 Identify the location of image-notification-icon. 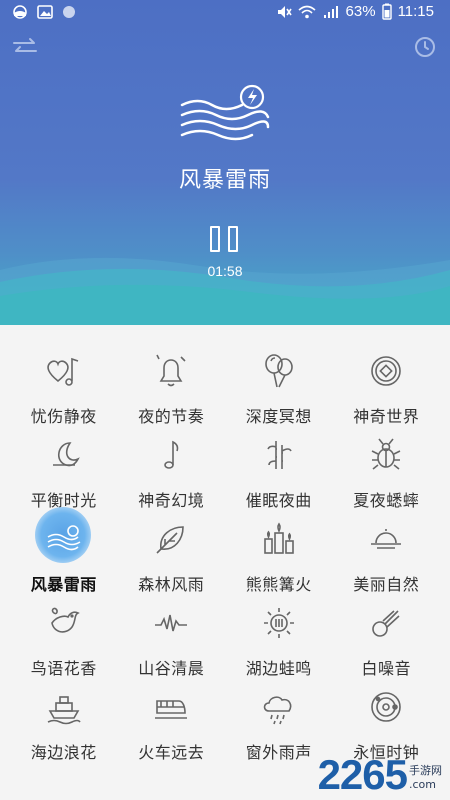
(45, 12).